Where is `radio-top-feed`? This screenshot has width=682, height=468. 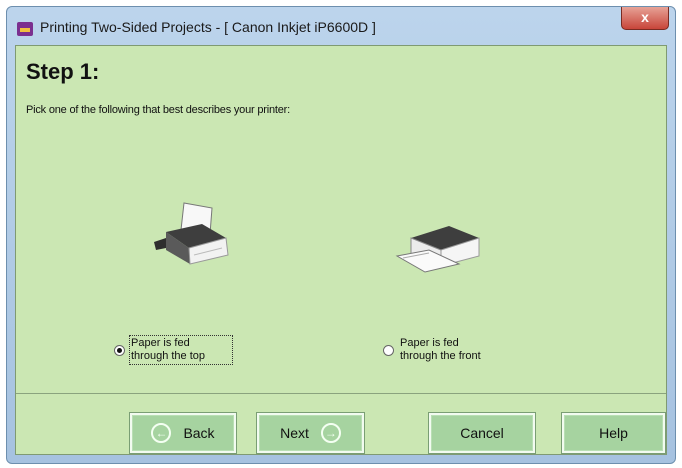
radio-top-feed is located at coordinates (119, 350).